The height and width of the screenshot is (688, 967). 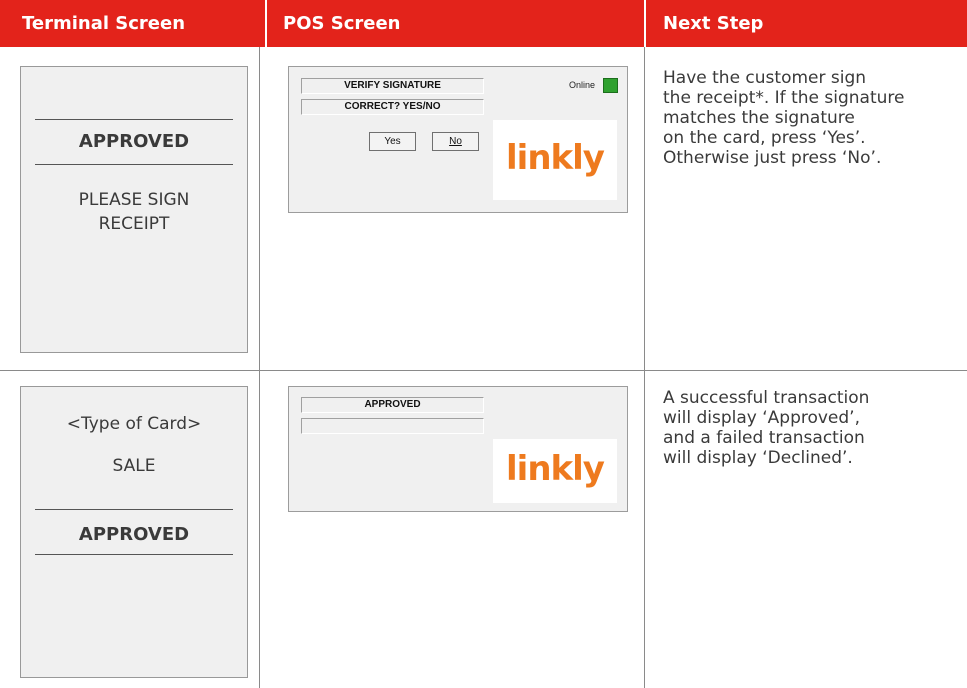 What do you see at coordinates (761, 418) in the screenshot?
I see `next-step-line: will display ‘Approved’,` at bounding box center [761, 418].